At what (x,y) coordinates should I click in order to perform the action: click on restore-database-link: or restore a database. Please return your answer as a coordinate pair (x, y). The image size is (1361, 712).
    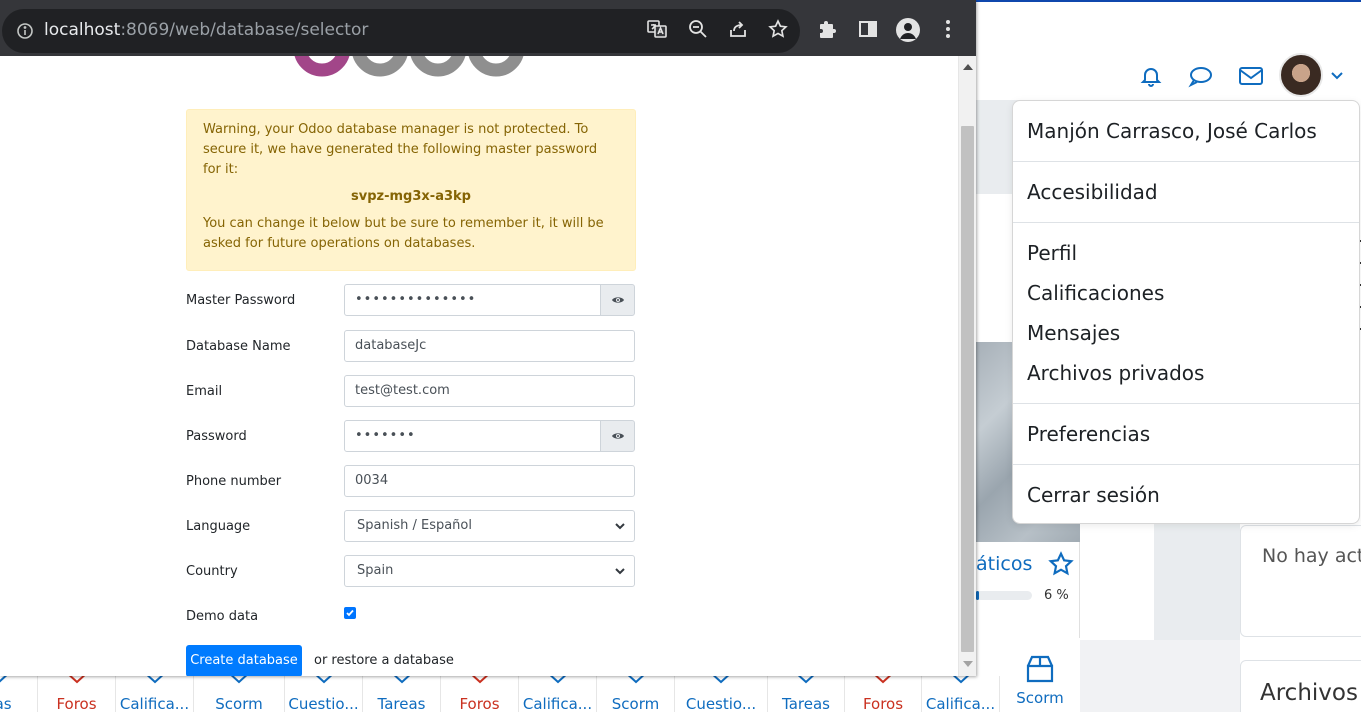
    Looking at the image, I should click on (384, 660).